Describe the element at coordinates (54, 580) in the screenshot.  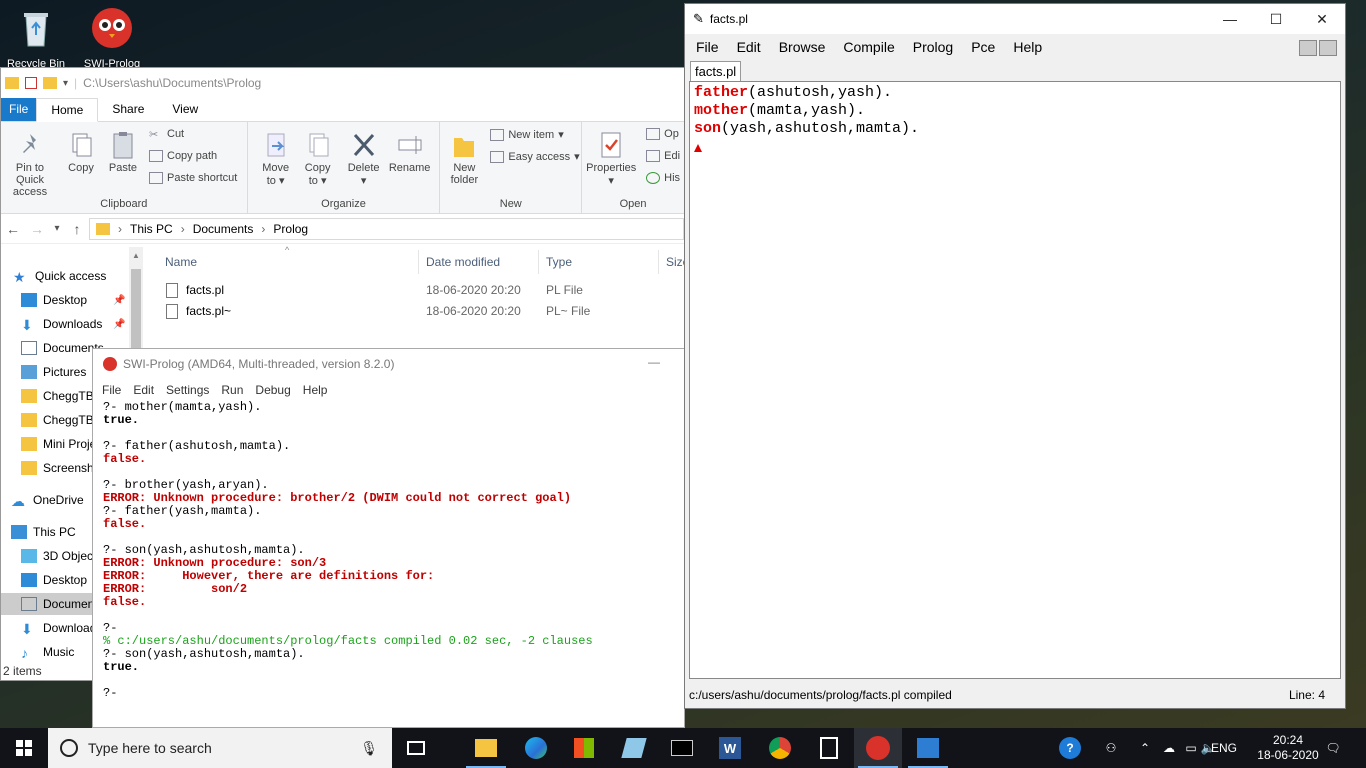
I see `nav-item-desktop: Desktop` at that location.